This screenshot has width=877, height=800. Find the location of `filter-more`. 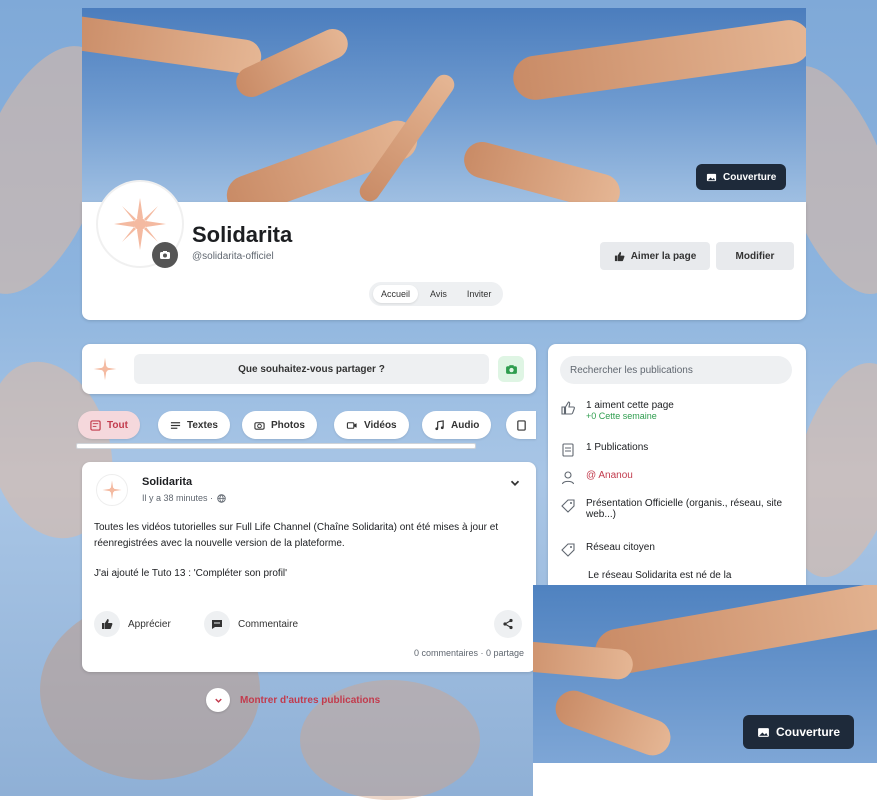

filter-more is located at coordinates (521, 425).